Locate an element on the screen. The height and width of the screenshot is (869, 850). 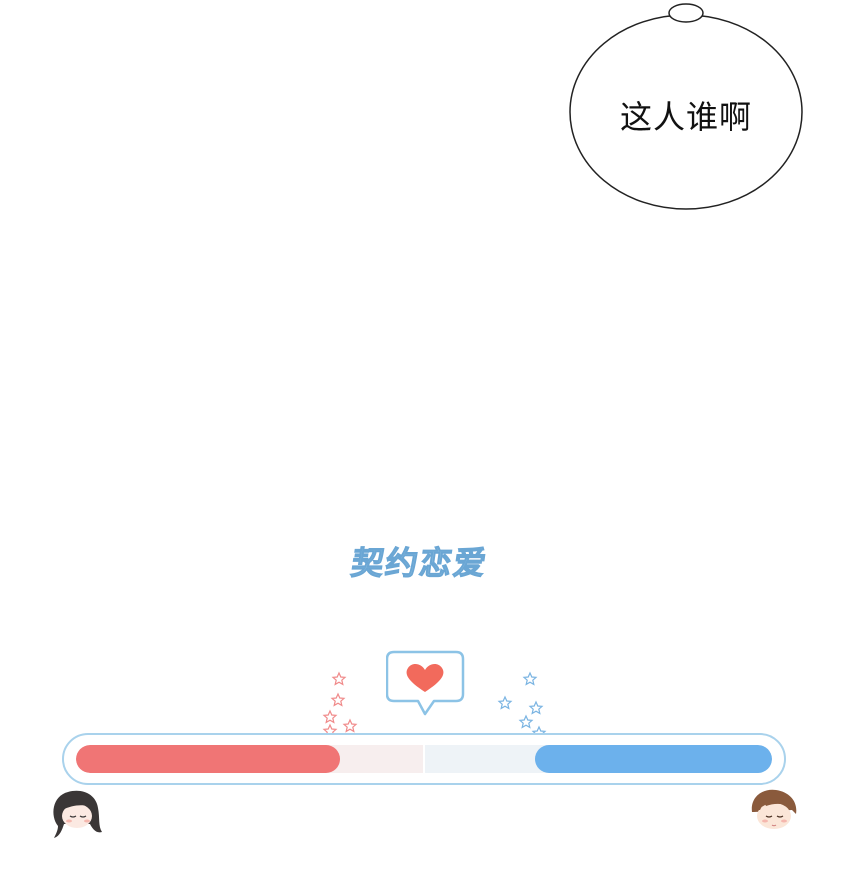
red-stars-icon is located at coordinates (340, 704).